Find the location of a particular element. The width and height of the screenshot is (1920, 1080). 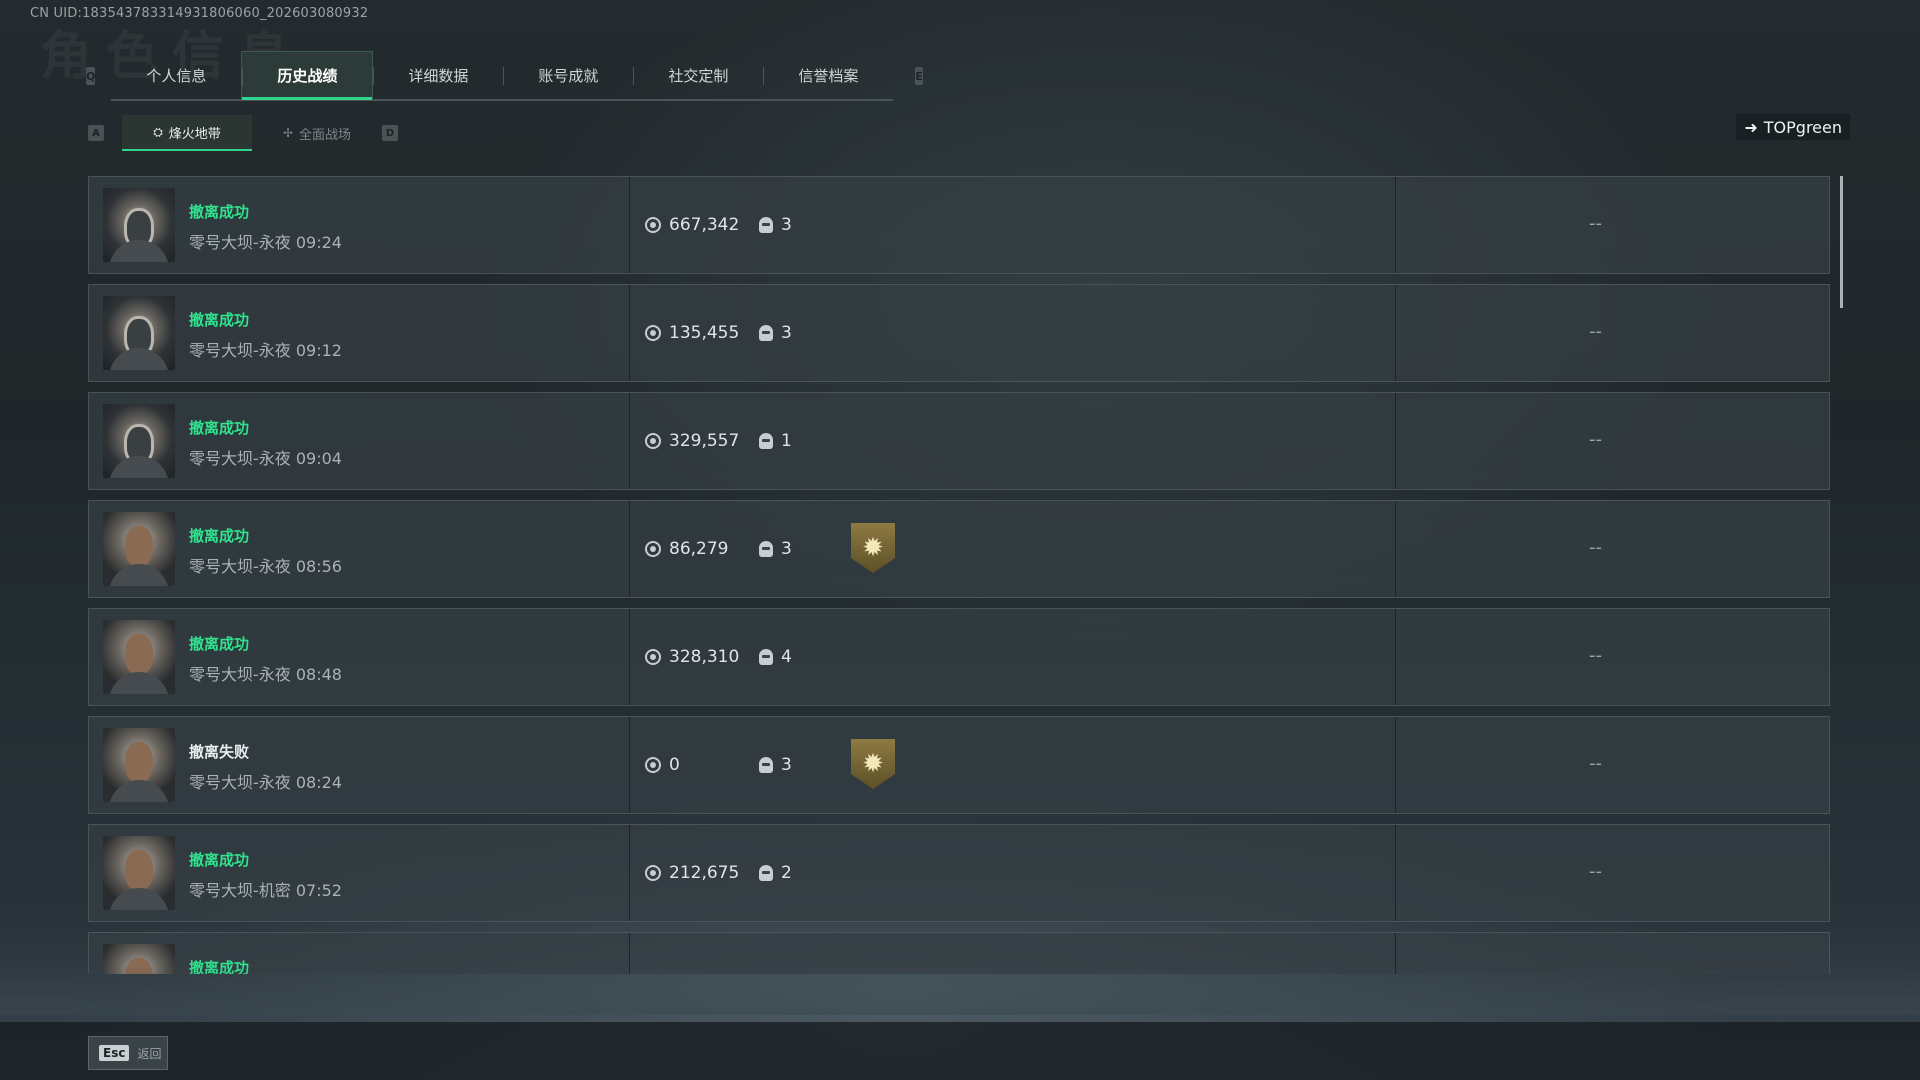

kill-count-text: 4 is located at coordinates (786, 657).